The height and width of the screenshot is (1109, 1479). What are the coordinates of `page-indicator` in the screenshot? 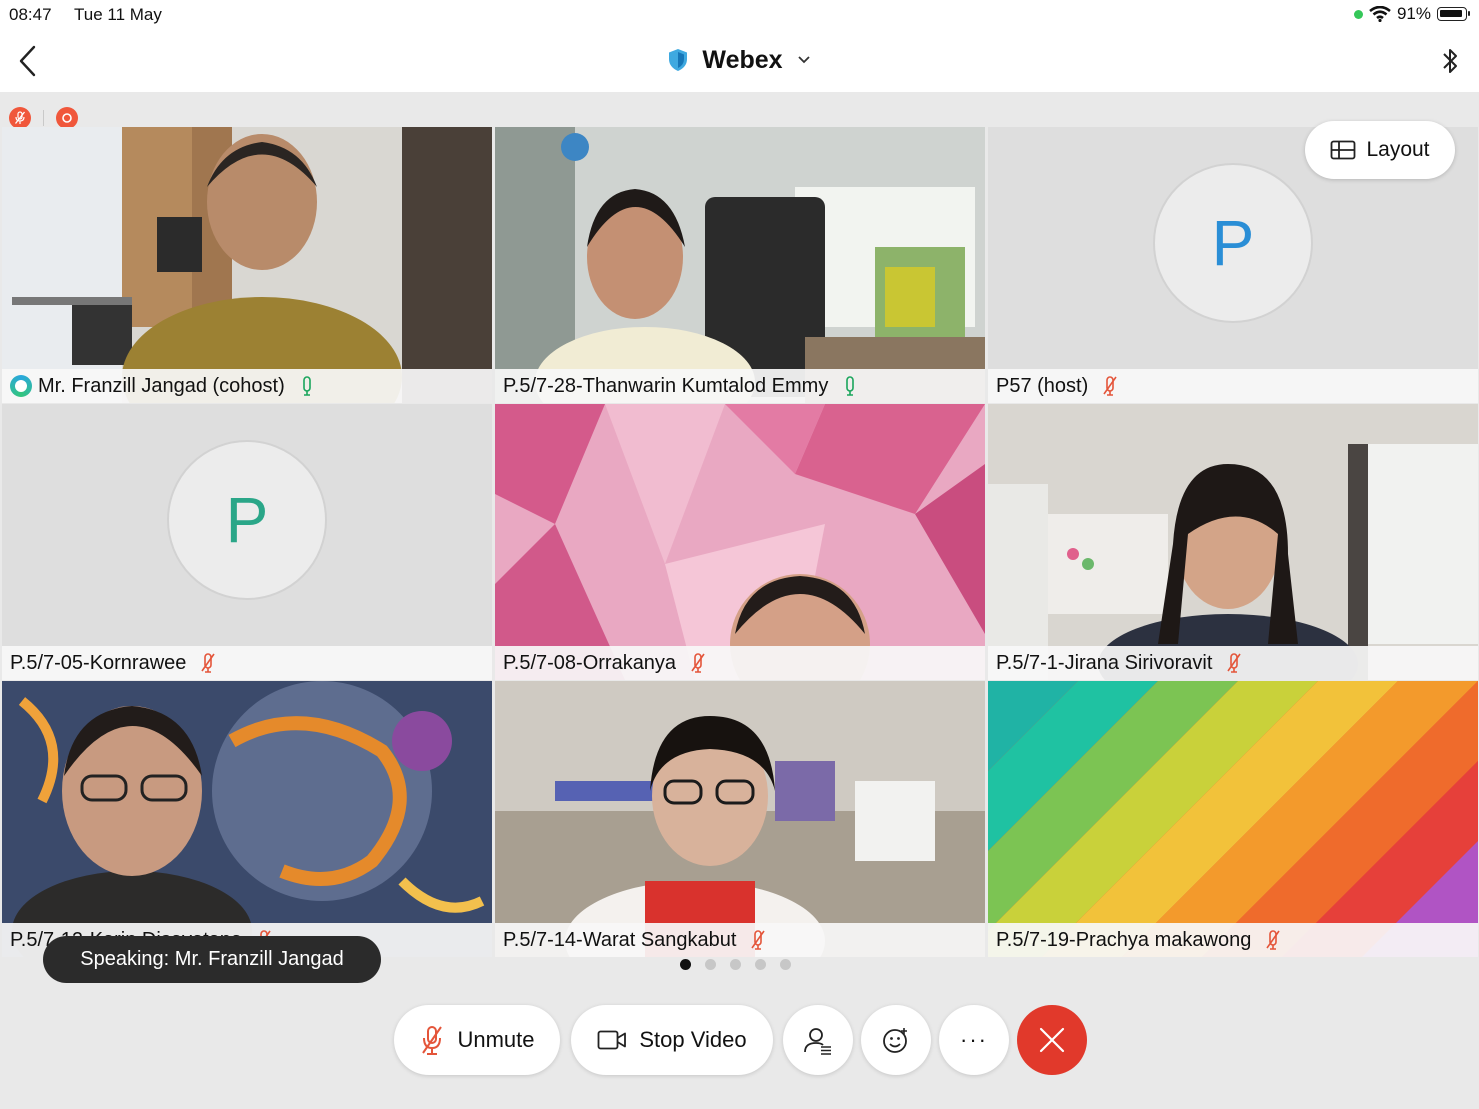 It's located at (735, 964).